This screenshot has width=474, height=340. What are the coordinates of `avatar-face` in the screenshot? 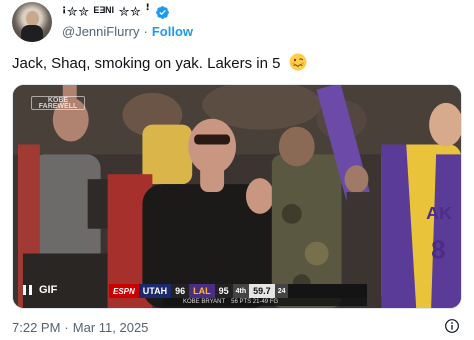 It's located at (32, 18).